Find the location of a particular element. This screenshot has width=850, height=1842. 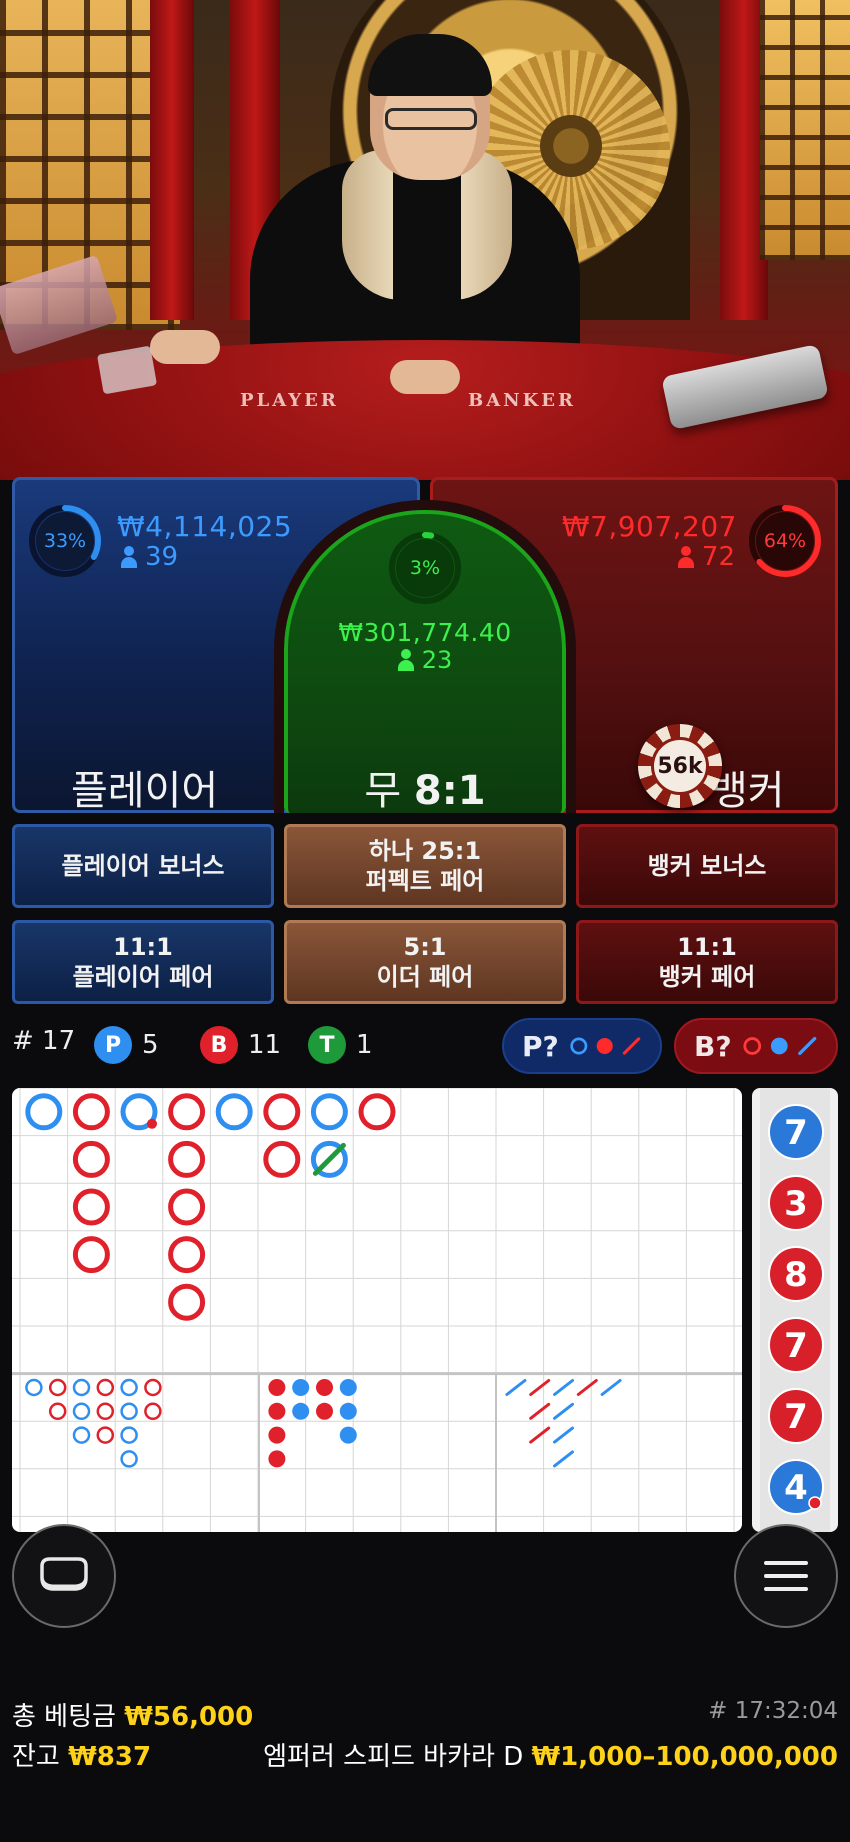

bead-value: 3 is located at coordinates (796, 1204).